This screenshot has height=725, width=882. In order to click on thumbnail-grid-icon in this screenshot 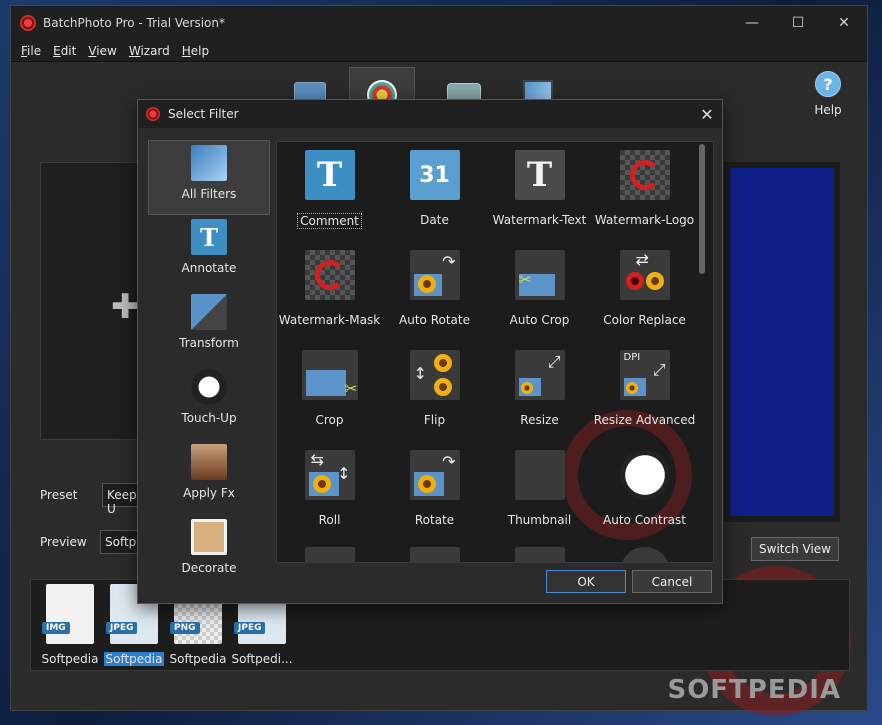, I will do `click(539, 475)`.